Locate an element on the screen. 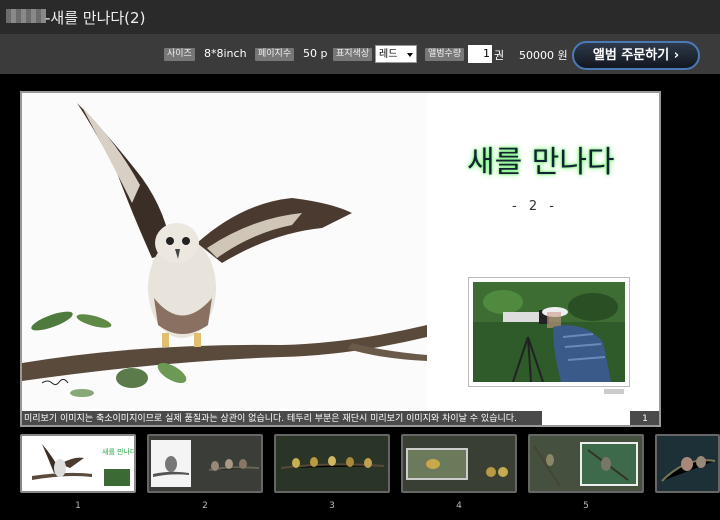 The width and height of the screenshot is (720, 520). album-qty-input: 1 is located at coordinates (480, 54).